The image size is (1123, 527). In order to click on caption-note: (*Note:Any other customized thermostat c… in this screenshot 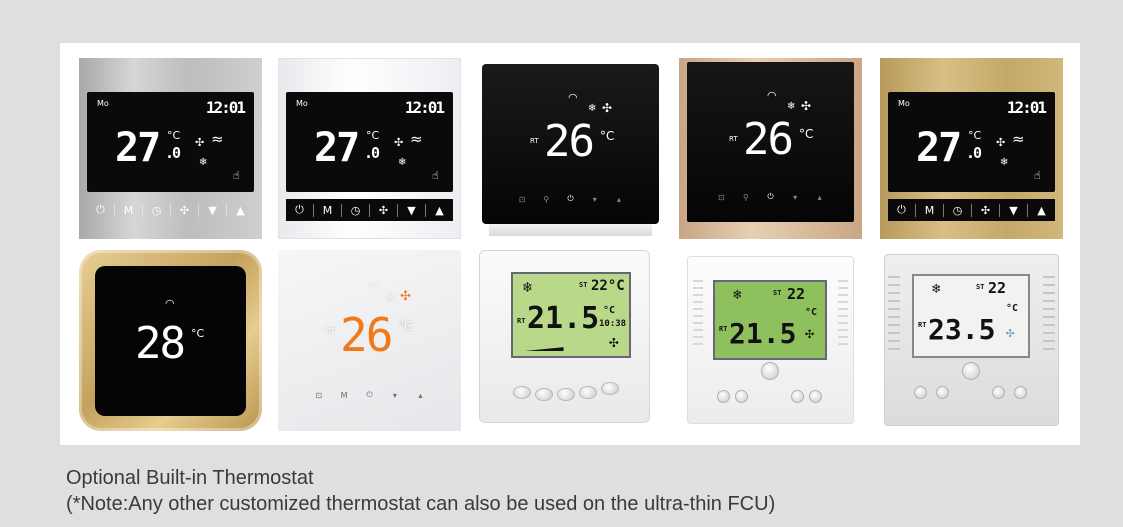, I will do `click(421, 504)`.